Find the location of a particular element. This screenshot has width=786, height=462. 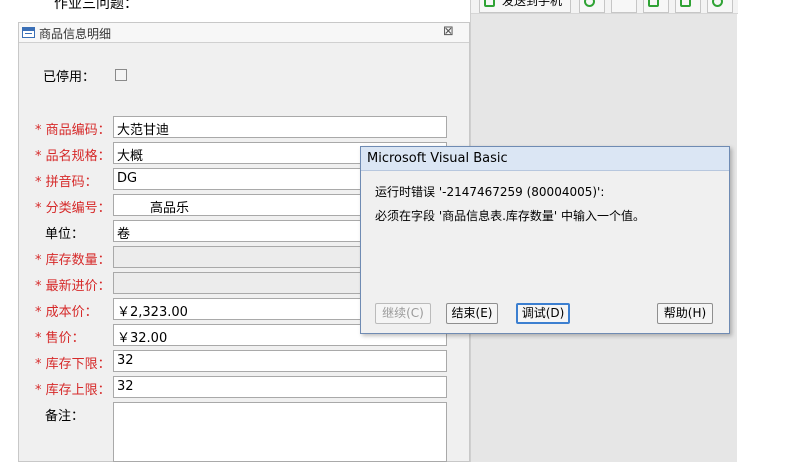

right-toolbar: 发送到手机 is located at coordinates (604, 7).